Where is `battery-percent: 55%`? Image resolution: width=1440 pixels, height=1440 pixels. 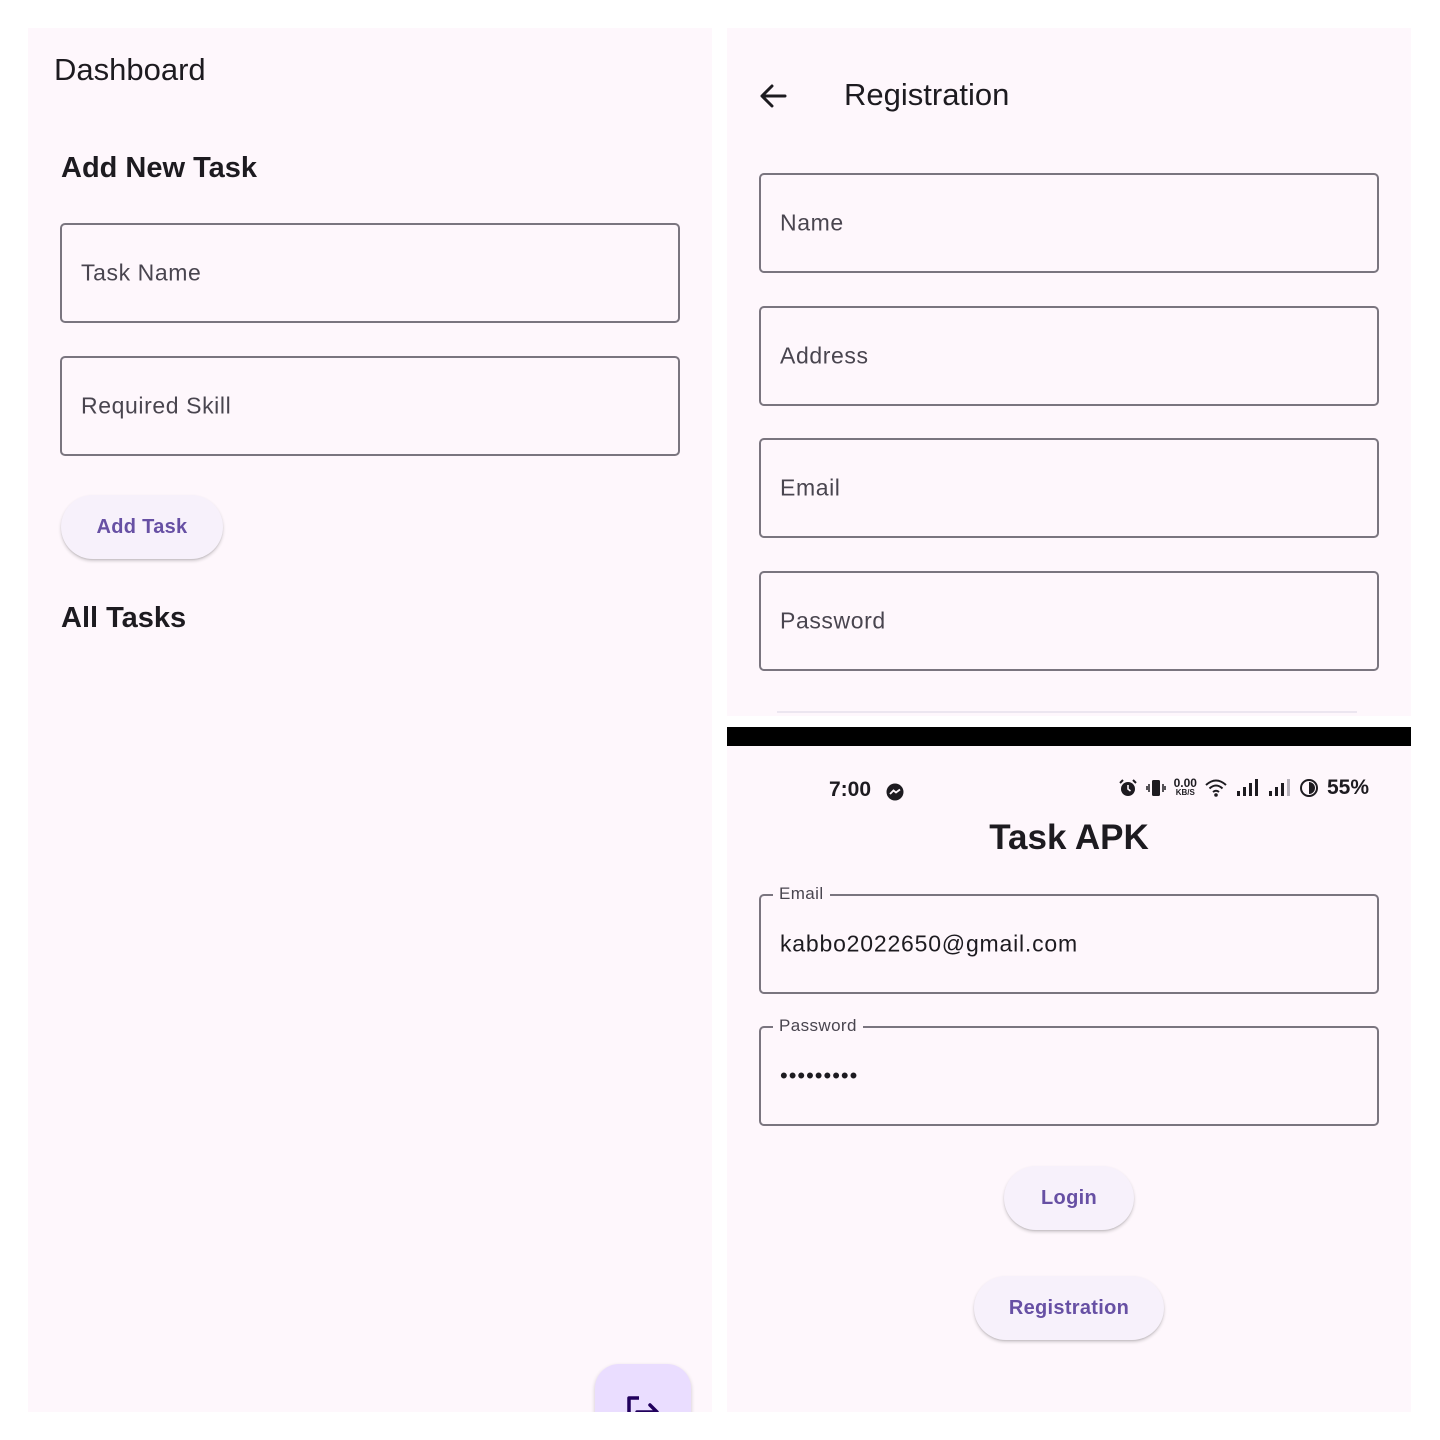
battery-percent: 55% is located at coordinates (1347, 787).